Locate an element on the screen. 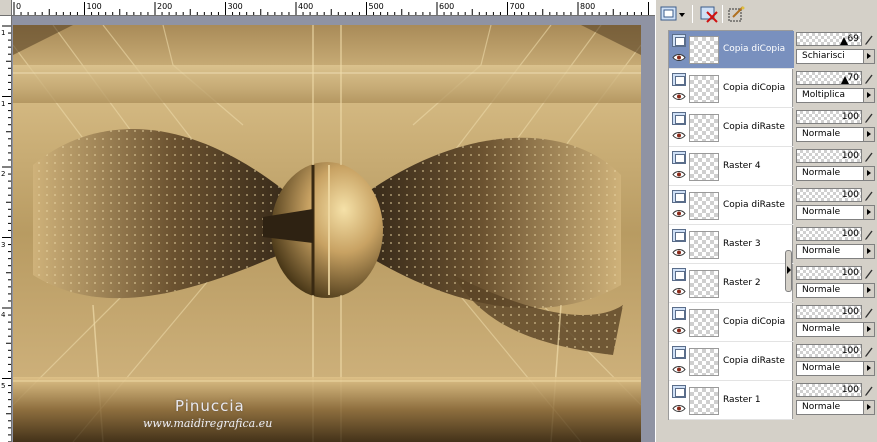 This screenshot has height=442, width=877. new-raster-layer-icon is located at coordinates (672, 13).